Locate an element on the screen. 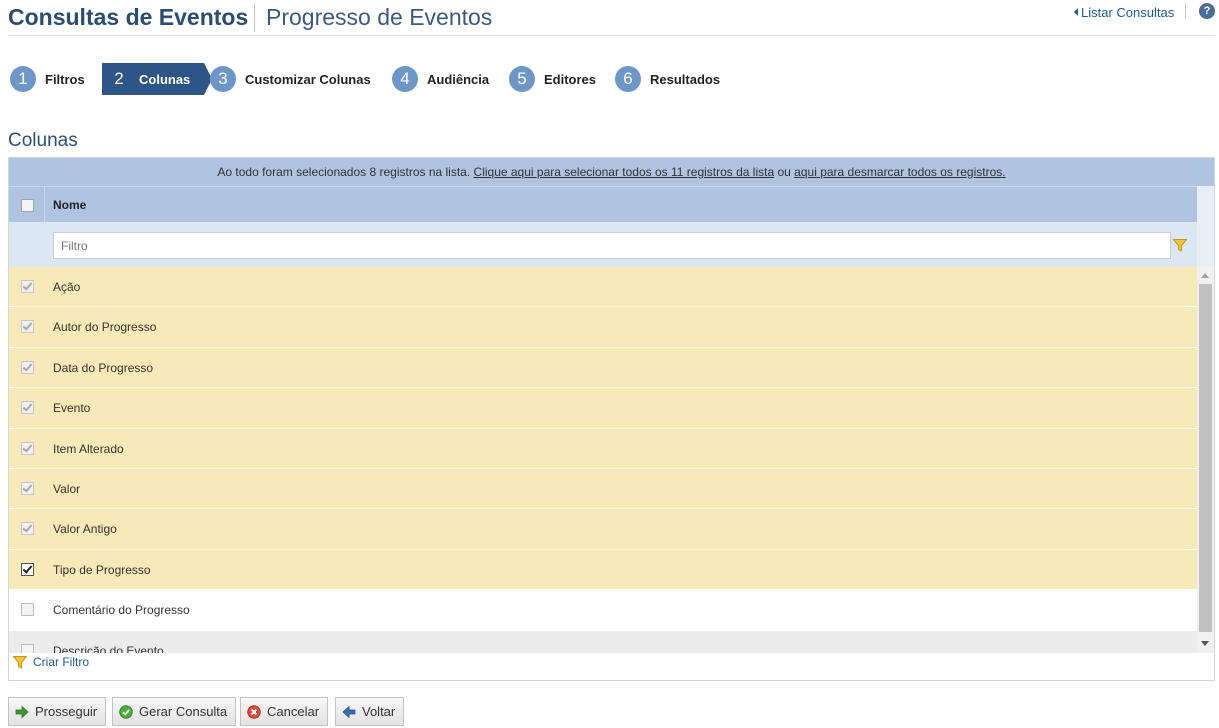 The image size is (1219, 728). list-item-label: Ação is located at coordinates (67, 287).